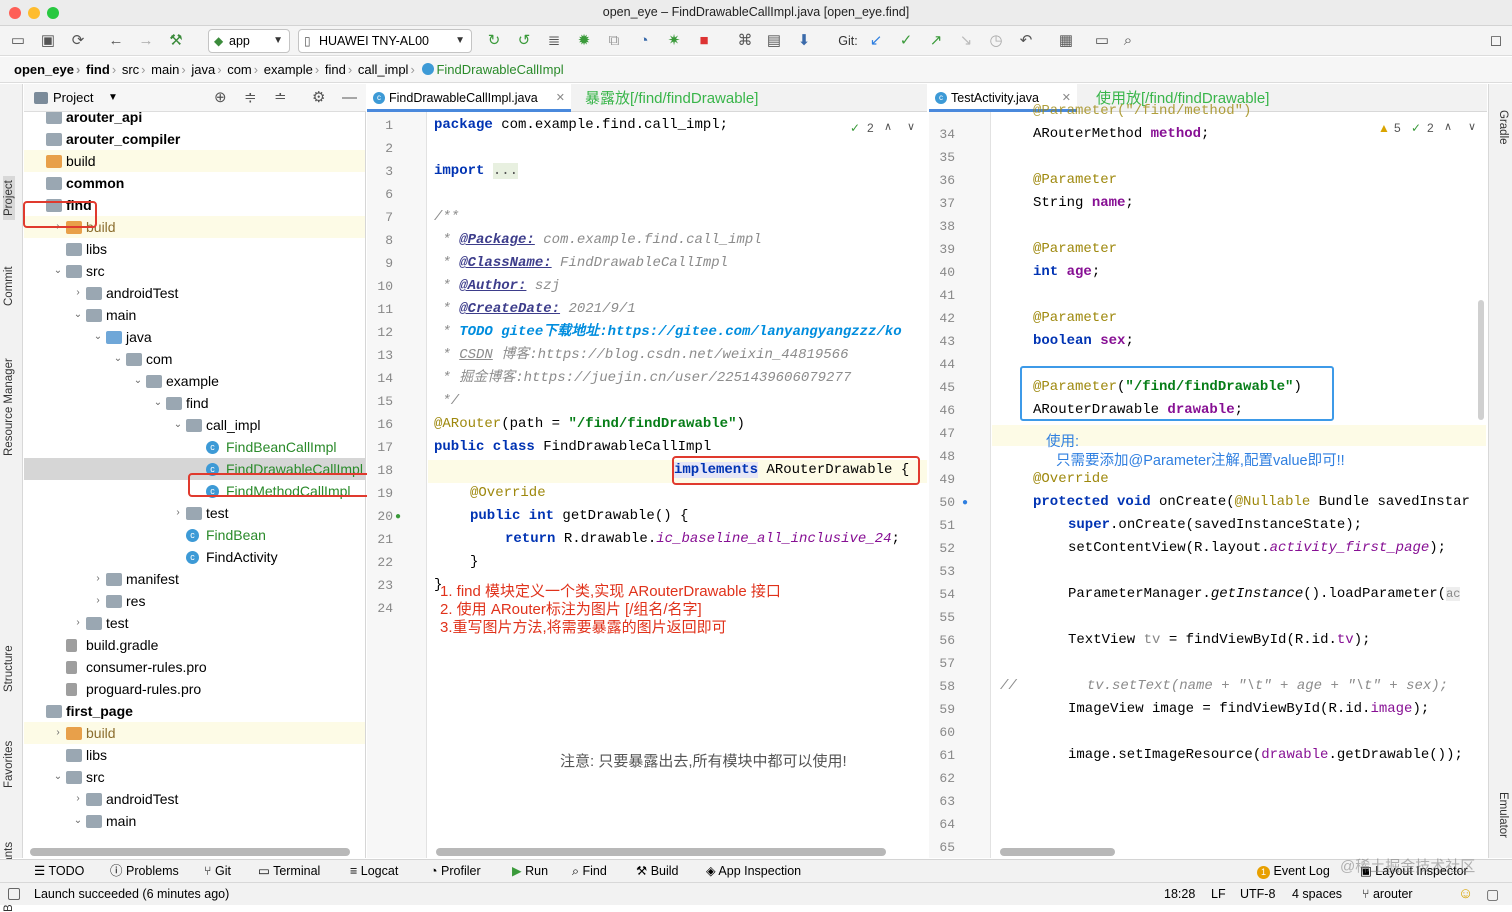 The image size is (1512, 912). I want to click on tree-item: c FindBean, so click(194, 535).